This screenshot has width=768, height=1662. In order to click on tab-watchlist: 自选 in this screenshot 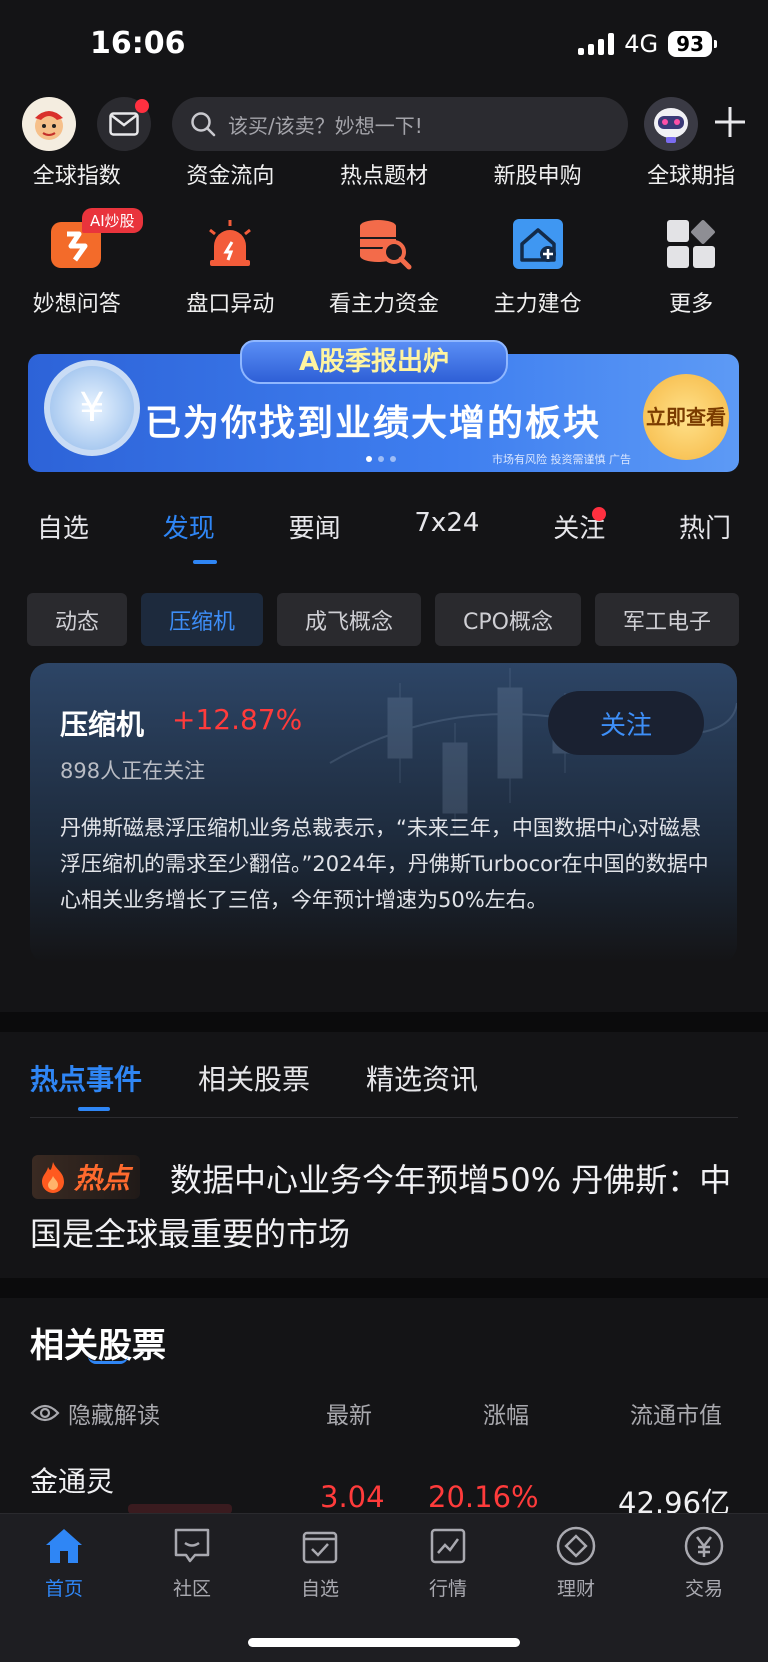, I will do `click(63, 526)`.